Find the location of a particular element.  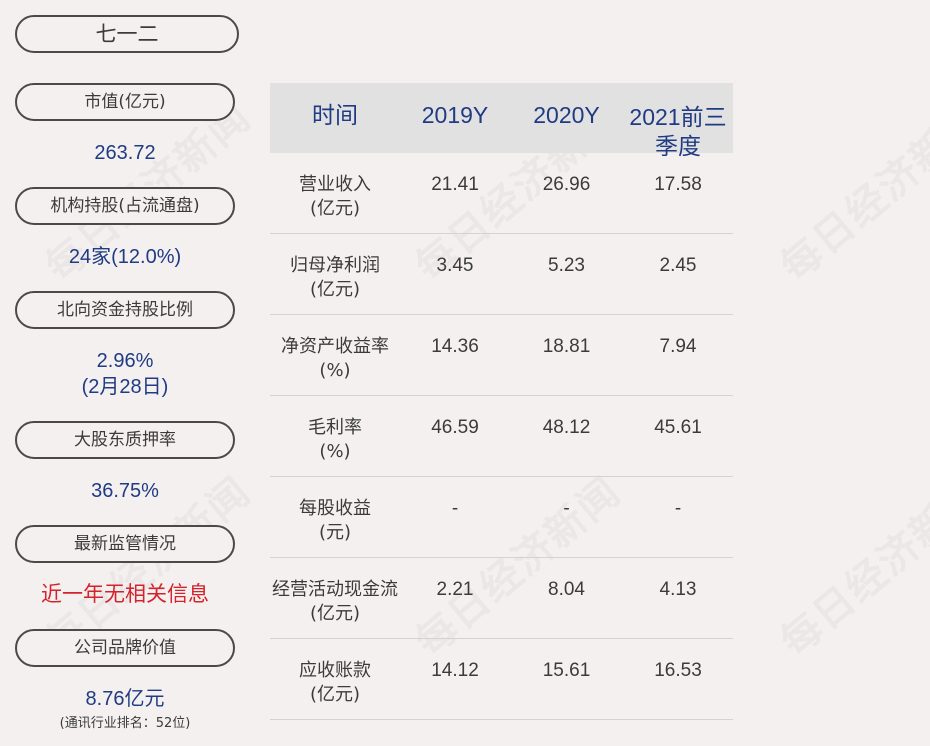

pledge-ratio-label: 大股东质押率 is located at coordinates (125, 440).